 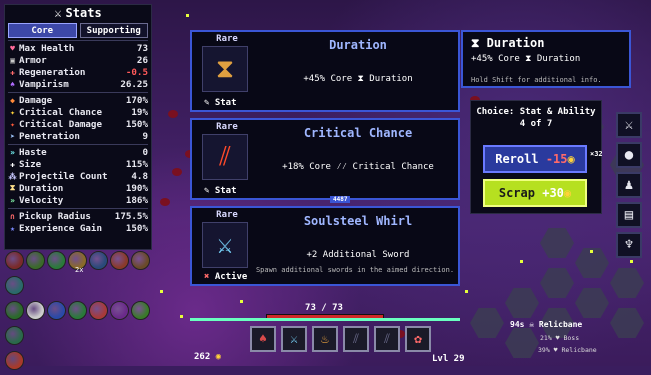 What do you see at coordinates (78, 13) in the screenshot?
I see `stats-title: ⚔ Stats` at bounding box center [78, 13].